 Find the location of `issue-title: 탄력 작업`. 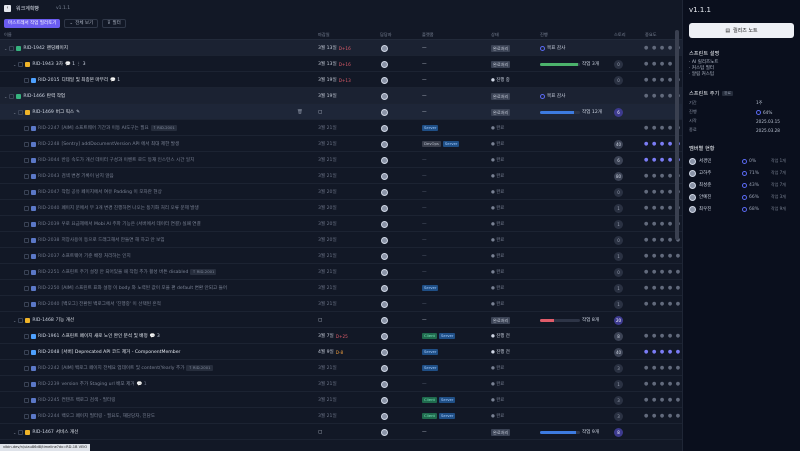

issue-title: 탄력 작업 is located at coordinates (56, 96).